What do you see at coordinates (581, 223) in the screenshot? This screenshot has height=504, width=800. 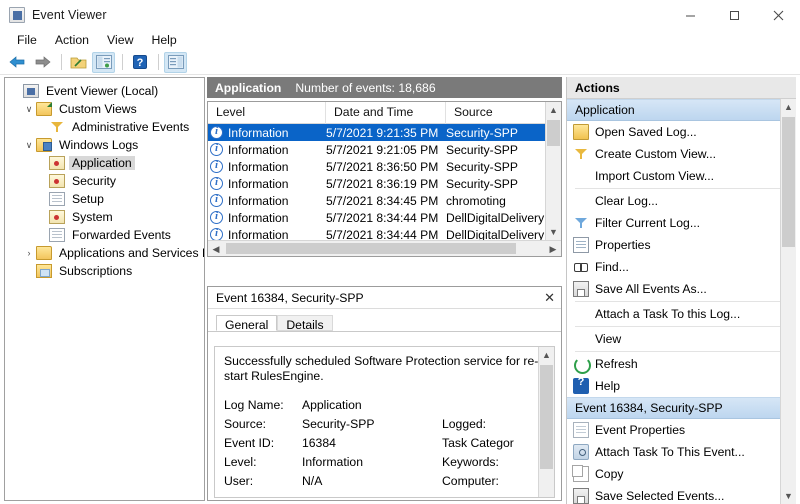 I see `funnel-blue-icon` at bounding box center [581, 223].